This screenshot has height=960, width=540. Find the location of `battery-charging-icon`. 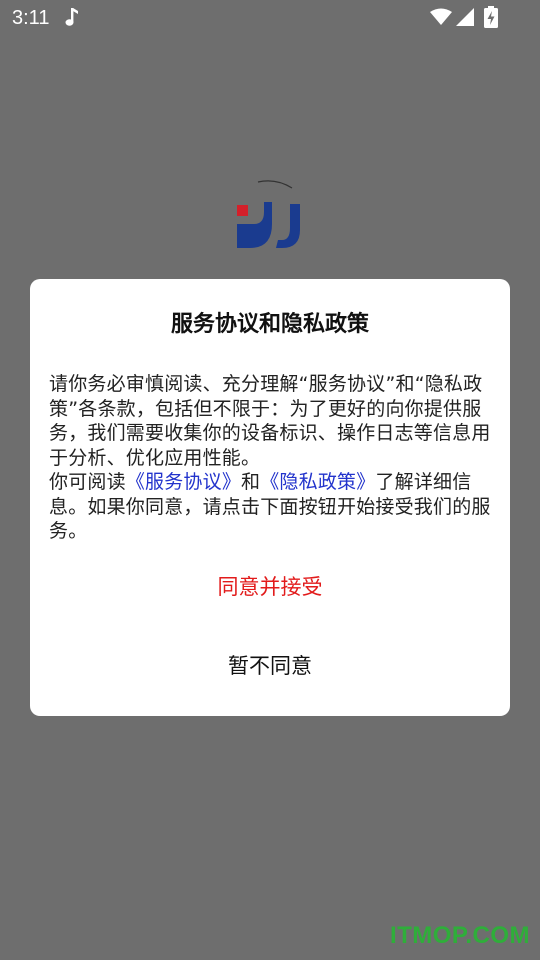

battery-charging-icon is located at coordinates (491, 17).